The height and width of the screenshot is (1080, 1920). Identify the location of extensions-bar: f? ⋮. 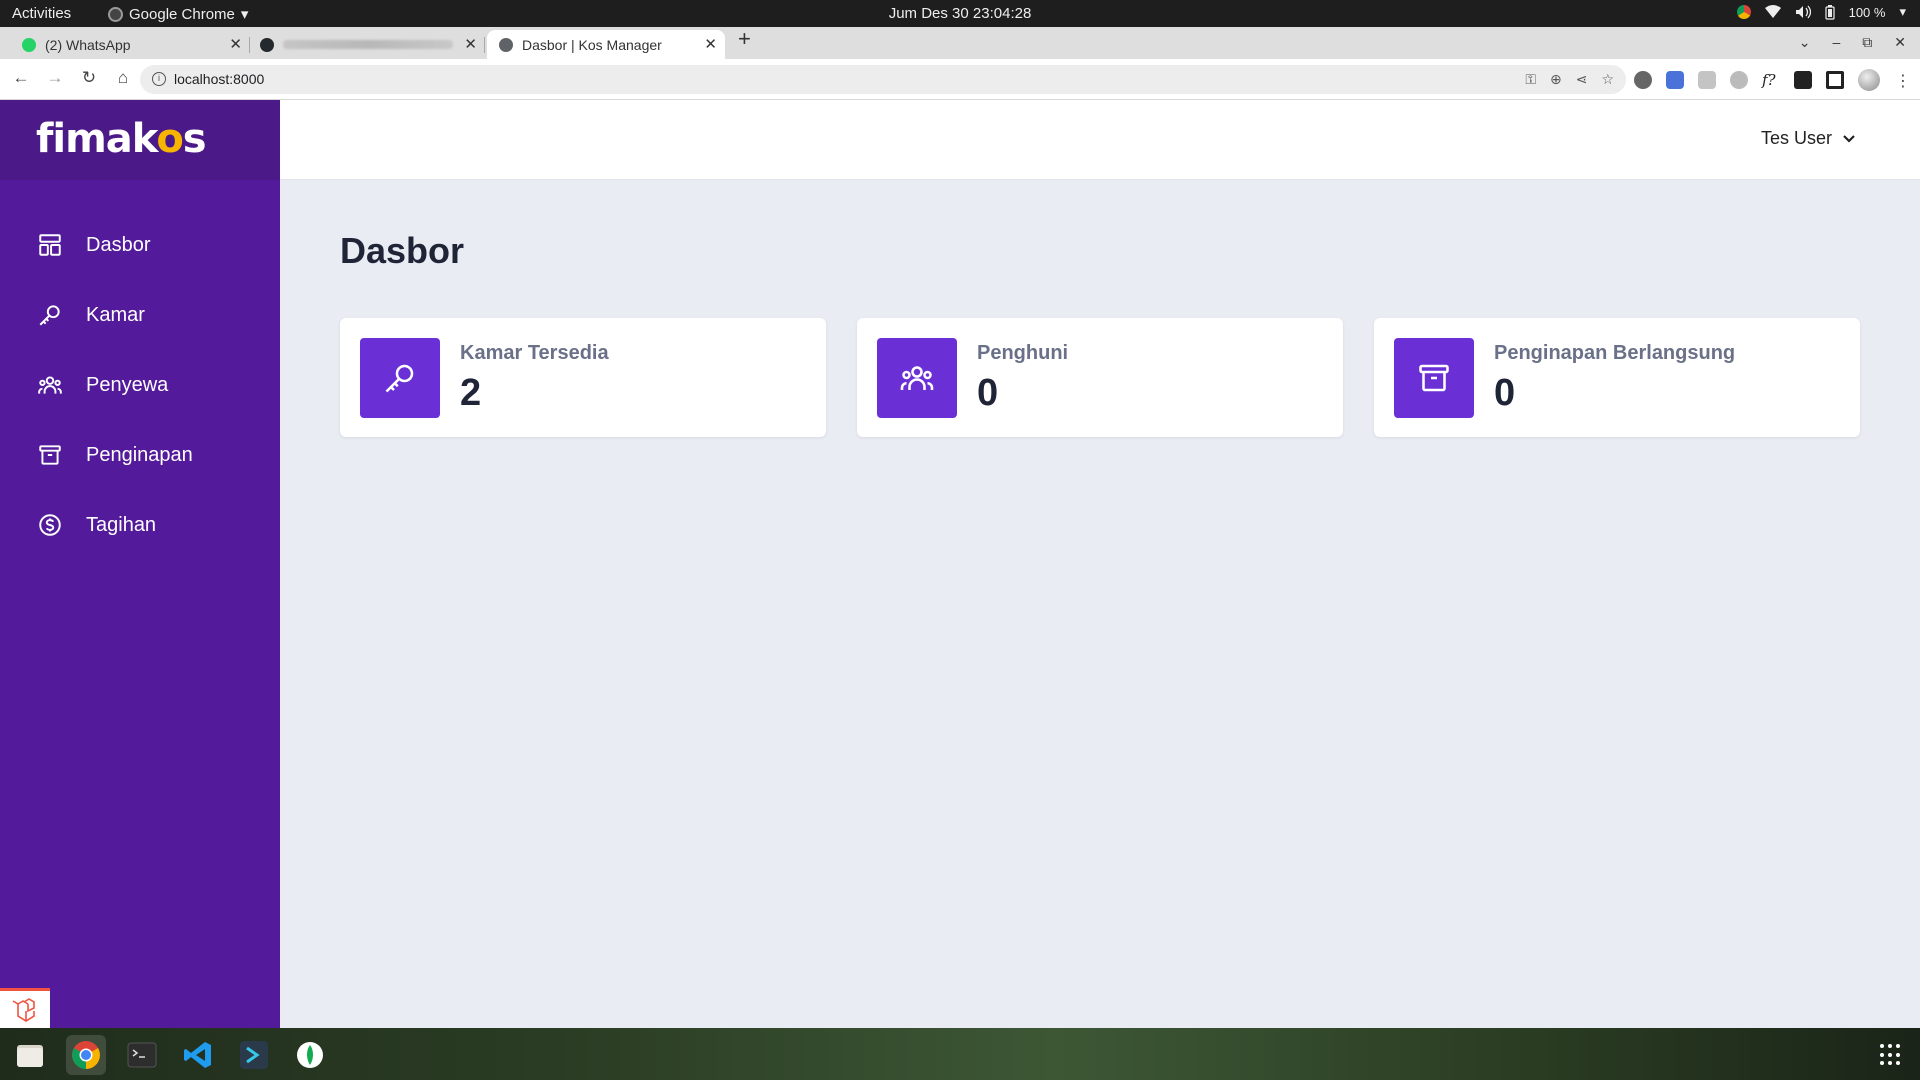
(1773, 80).